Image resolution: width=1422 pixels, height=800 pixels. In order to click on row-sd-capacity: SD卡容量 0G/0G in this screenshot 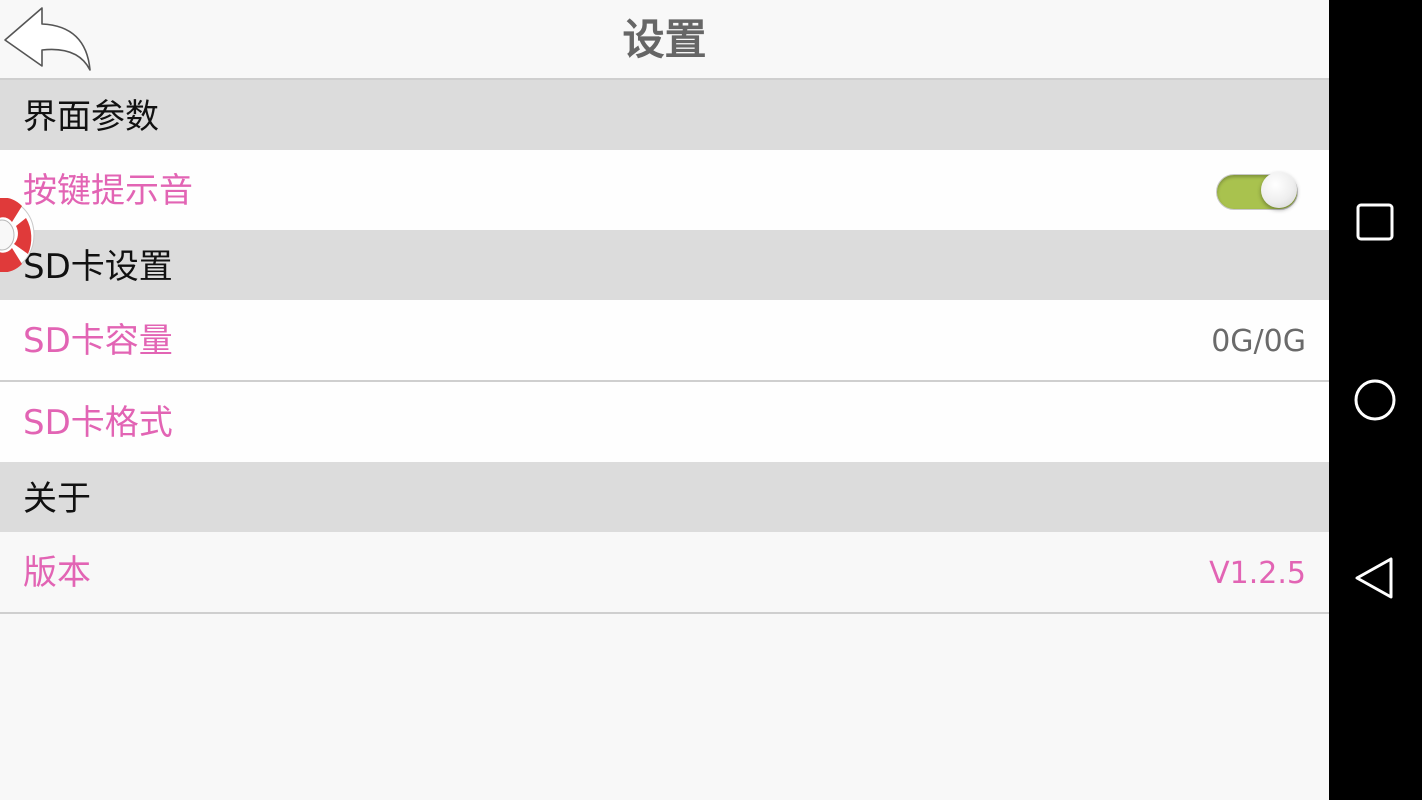, I will do `click(664, 341)`.